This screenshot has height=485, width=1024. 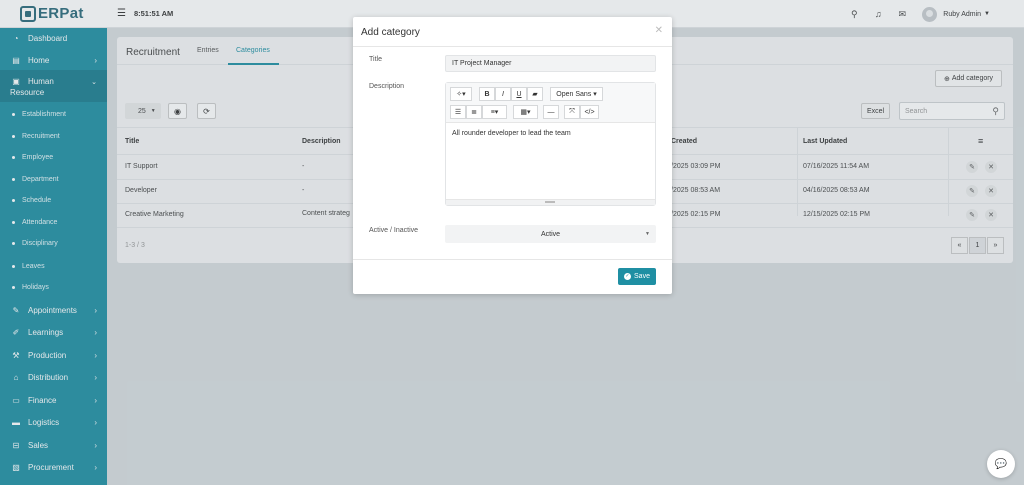 I want to click on status-select: Active ▼, so click(x=550, y=234).